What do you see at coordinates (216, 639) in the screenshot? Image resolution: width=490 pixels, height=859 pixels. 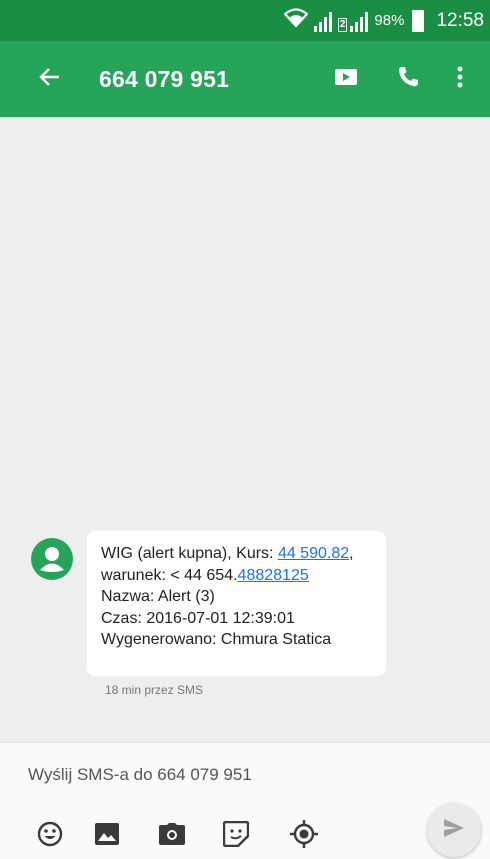 I see `message-line-5: Wygenerowano: Chmura Statica` at bounding box center [216, 639].